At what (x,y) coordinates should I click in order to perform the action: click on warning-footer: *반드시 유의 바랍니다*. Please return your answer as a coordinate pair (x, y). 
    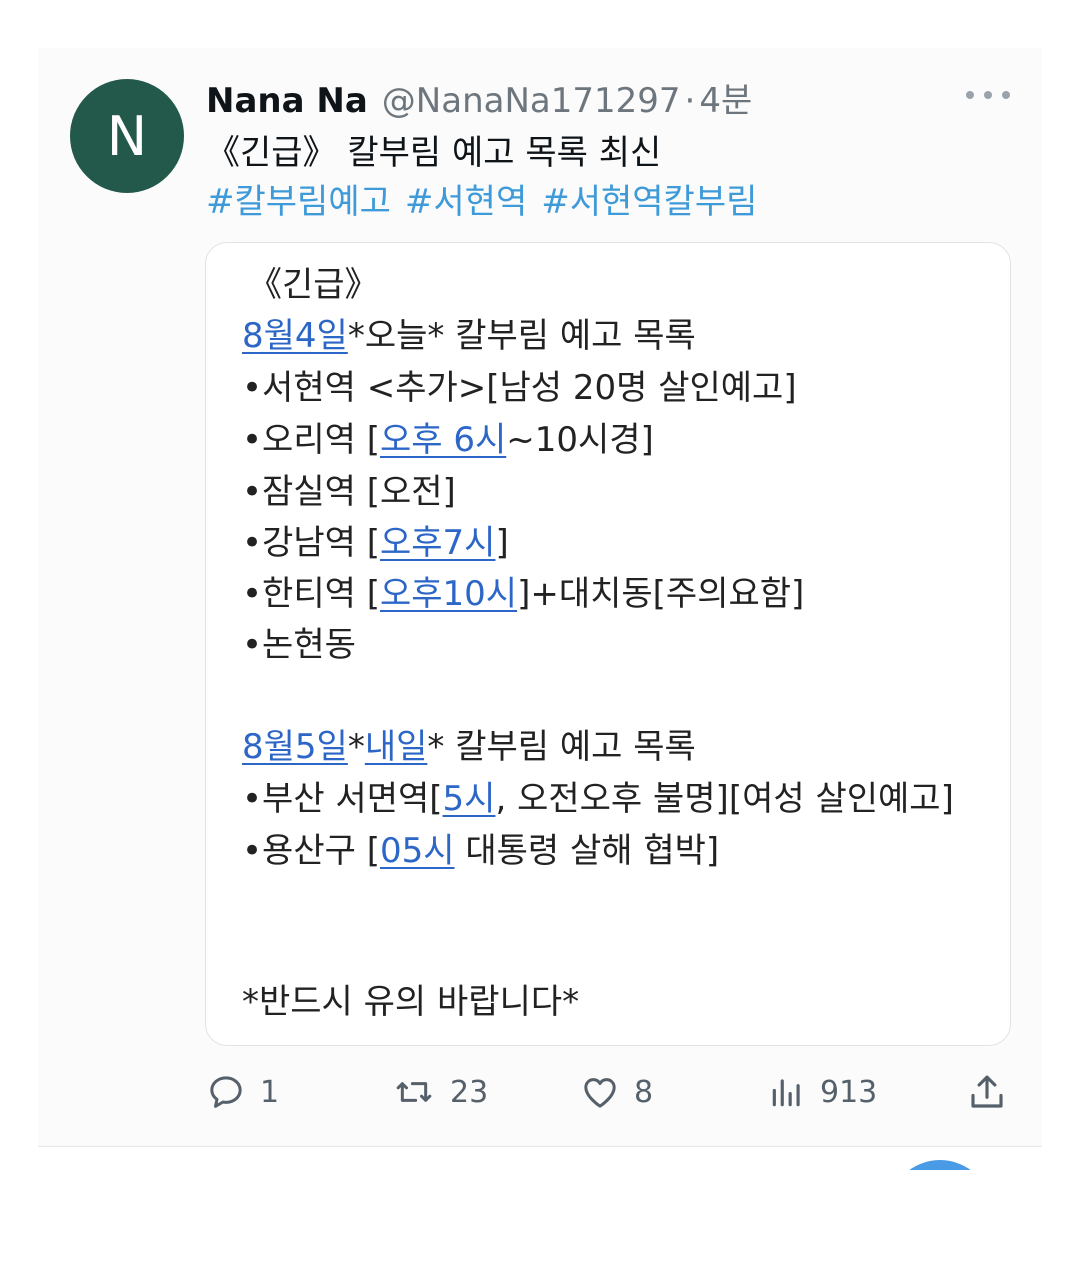
    Looking at the image, I should click on (411, 1002).